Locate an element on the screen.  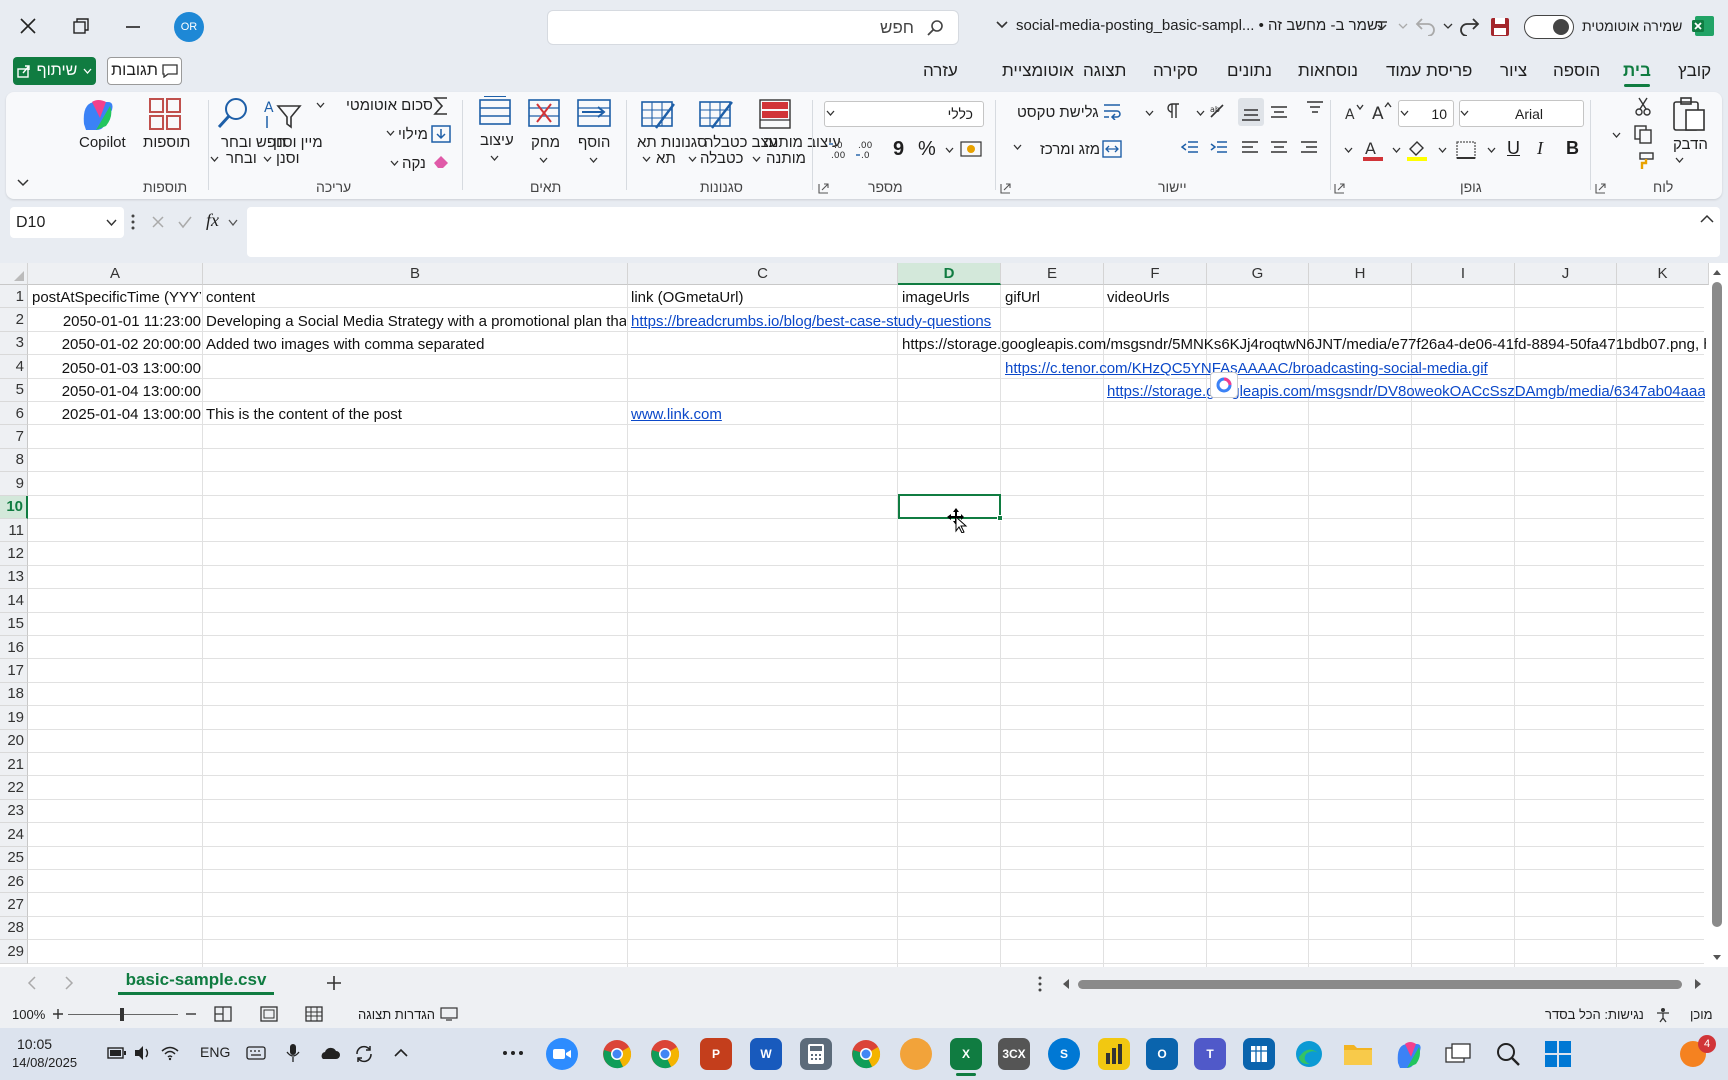
cell-B3: Added two images with comma separated is located at coordinates (416, 344).